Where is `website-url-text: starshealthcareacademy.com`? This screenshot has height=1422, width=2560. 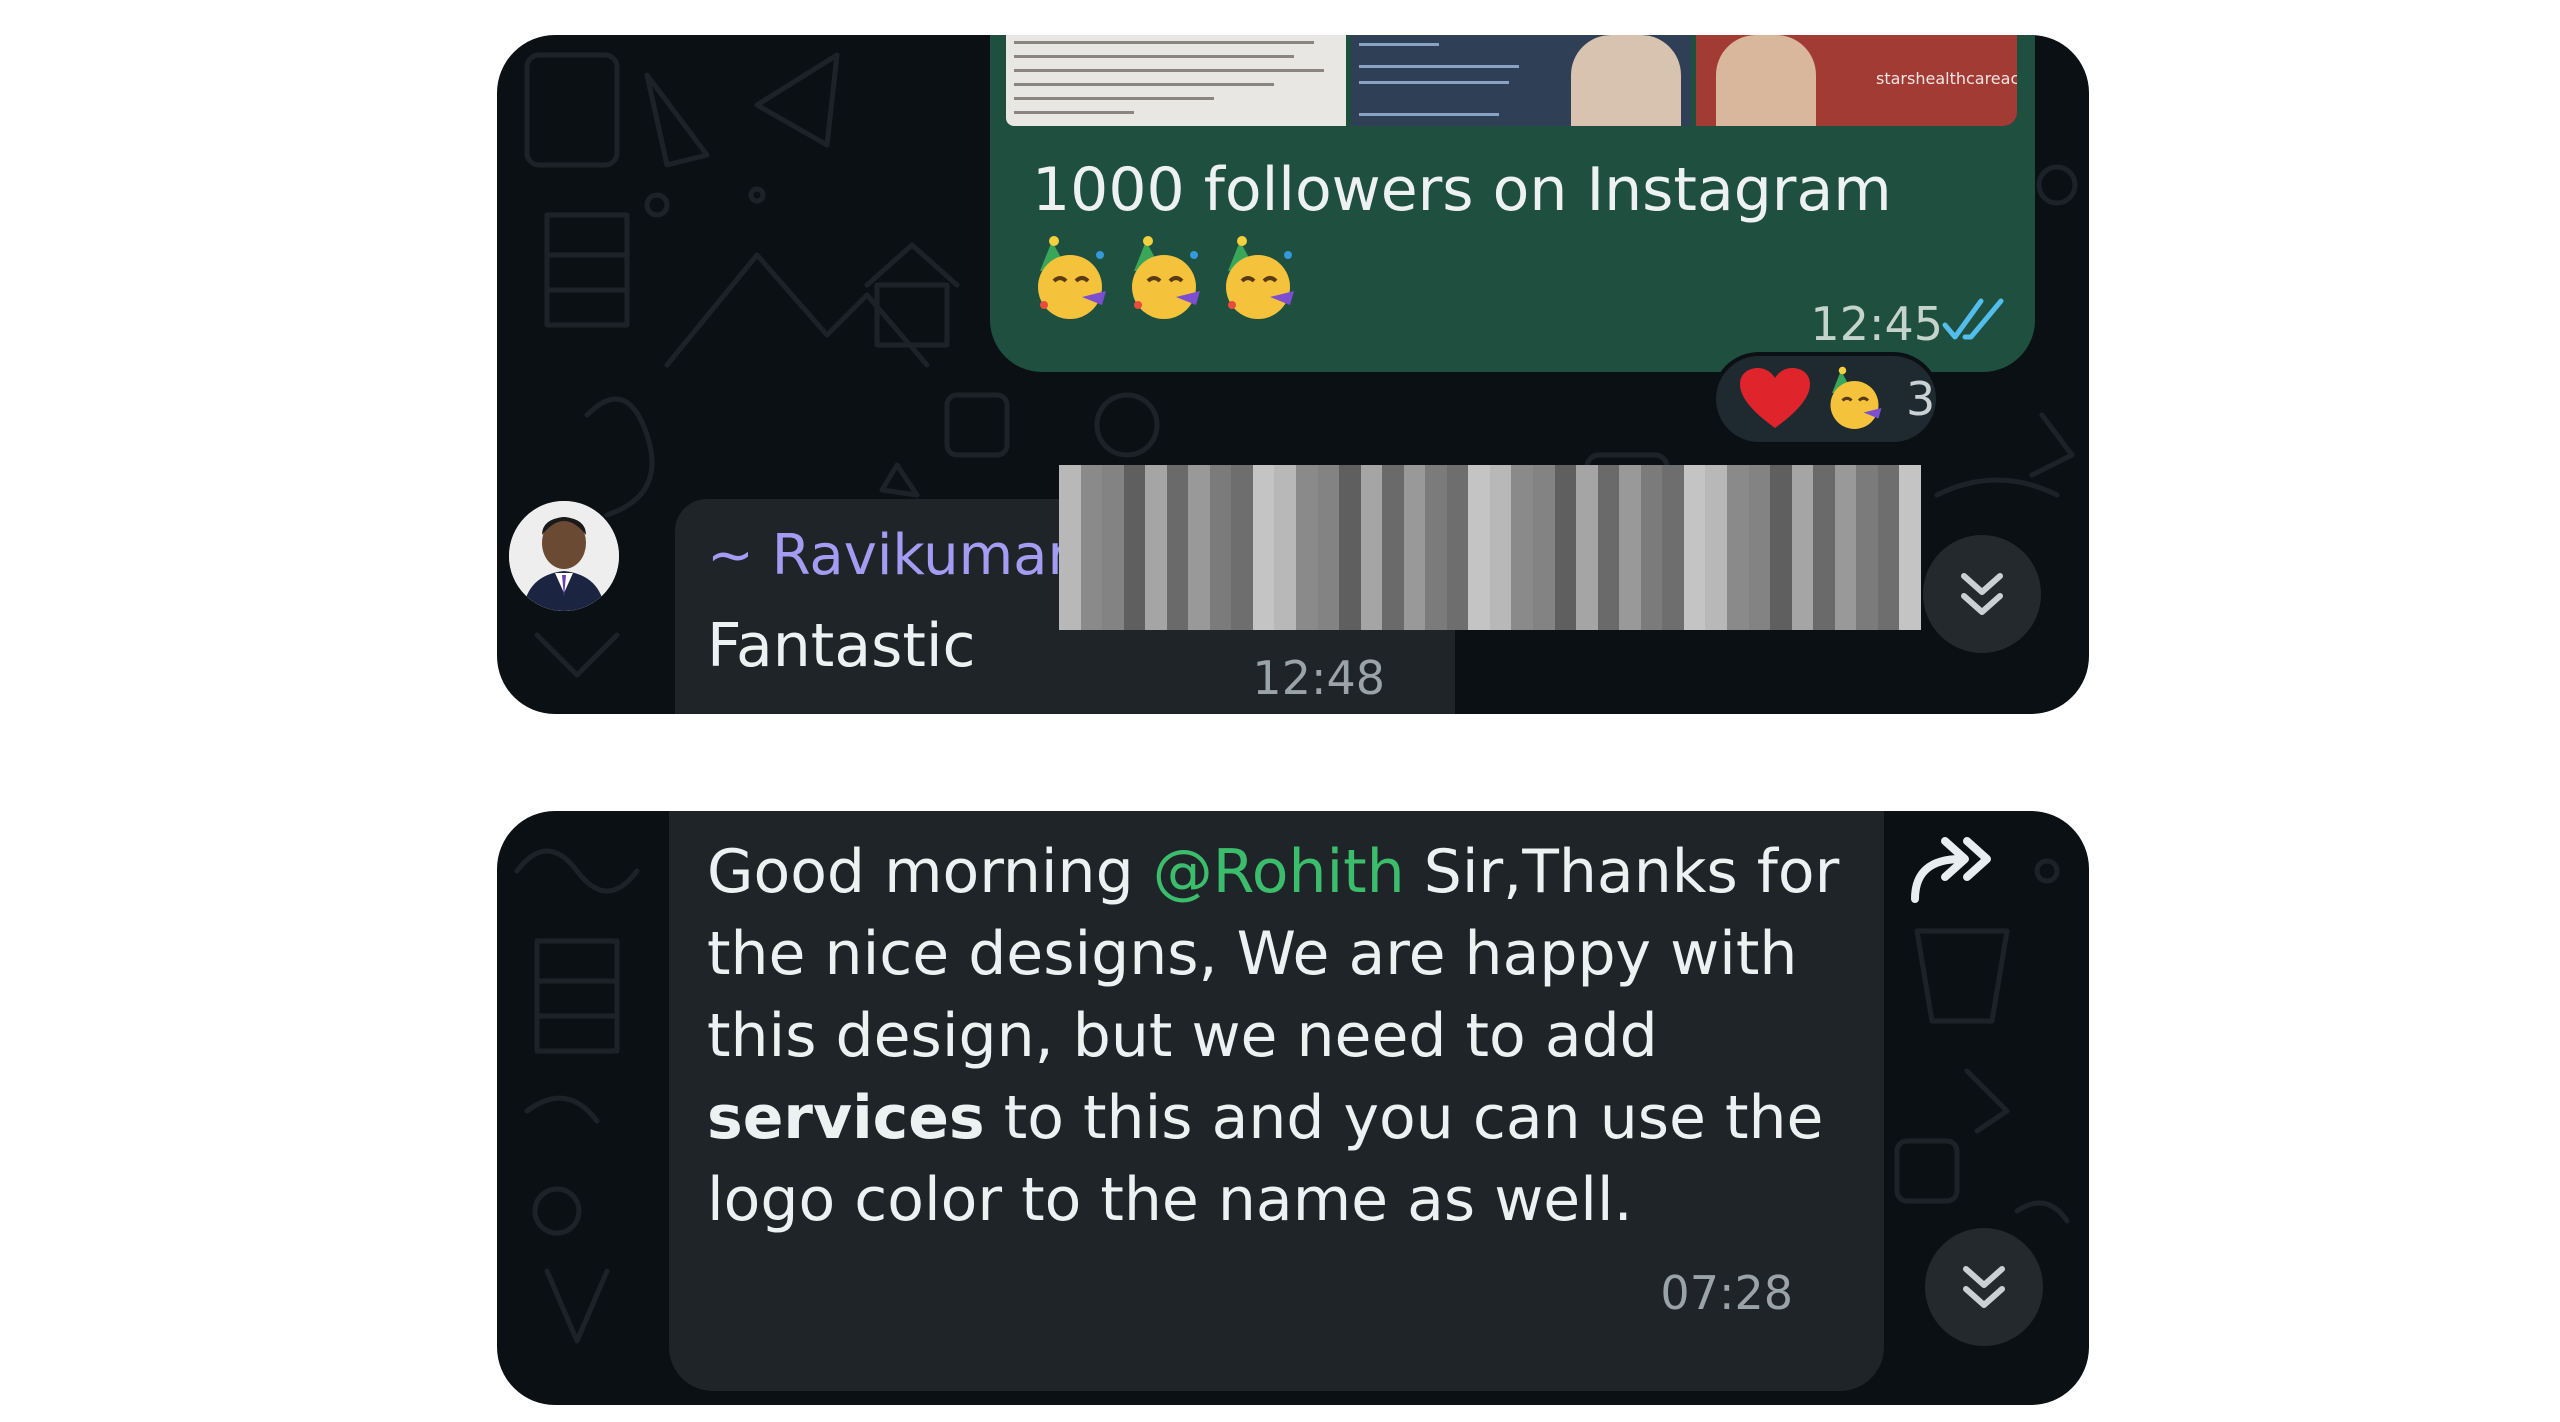
website-url-text: starshealthcareacademy.com is located at coordinates (1946, 78).